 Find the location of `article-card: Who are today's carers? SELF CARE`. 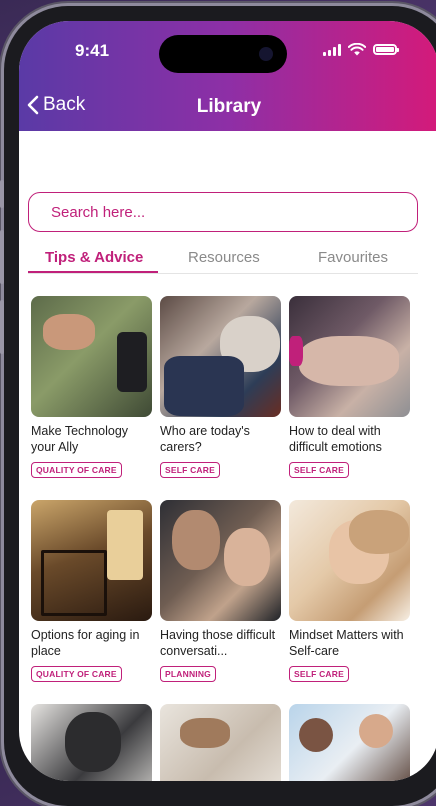

article-card: Who are today's carers? SELF CARE is located at coordinates (220, 387).